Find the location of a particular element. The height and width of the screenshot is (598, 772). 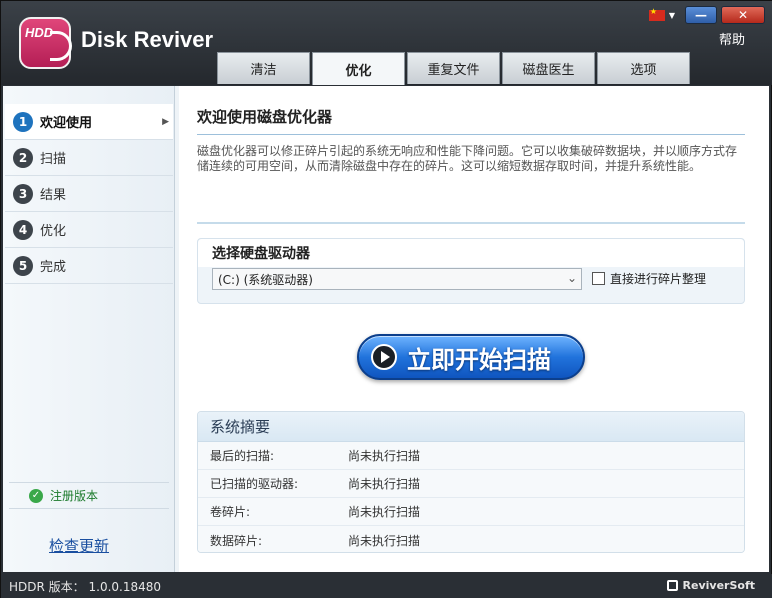

tab-options: 选项 is located at coordinates (643, 68).